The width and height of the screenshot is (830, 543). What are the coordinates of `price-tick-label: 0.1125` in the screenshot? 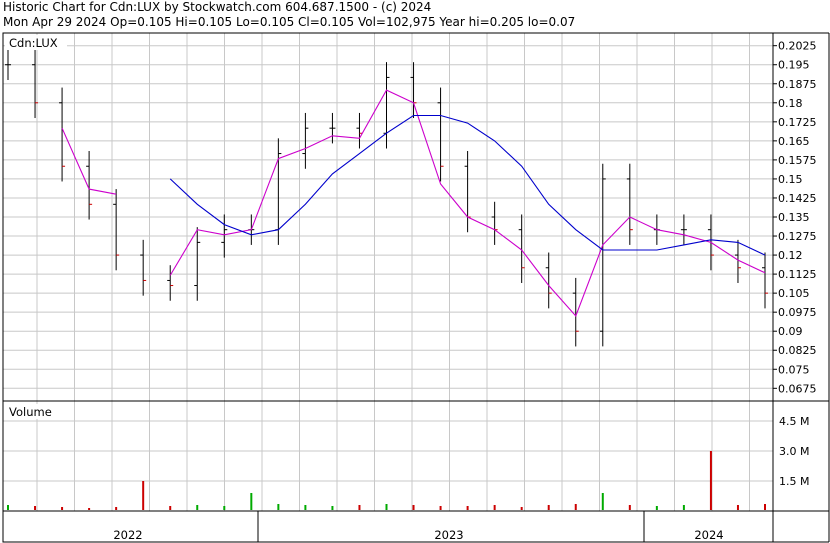 It's located at (797, 274).